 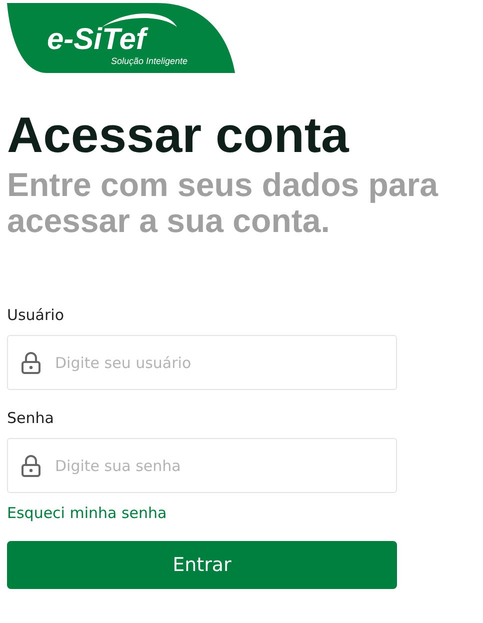 What do you see at coordinates (202, 465) in the screenshot?
I see `input-field: Digite sua senha` at bounding box center [202, 465].